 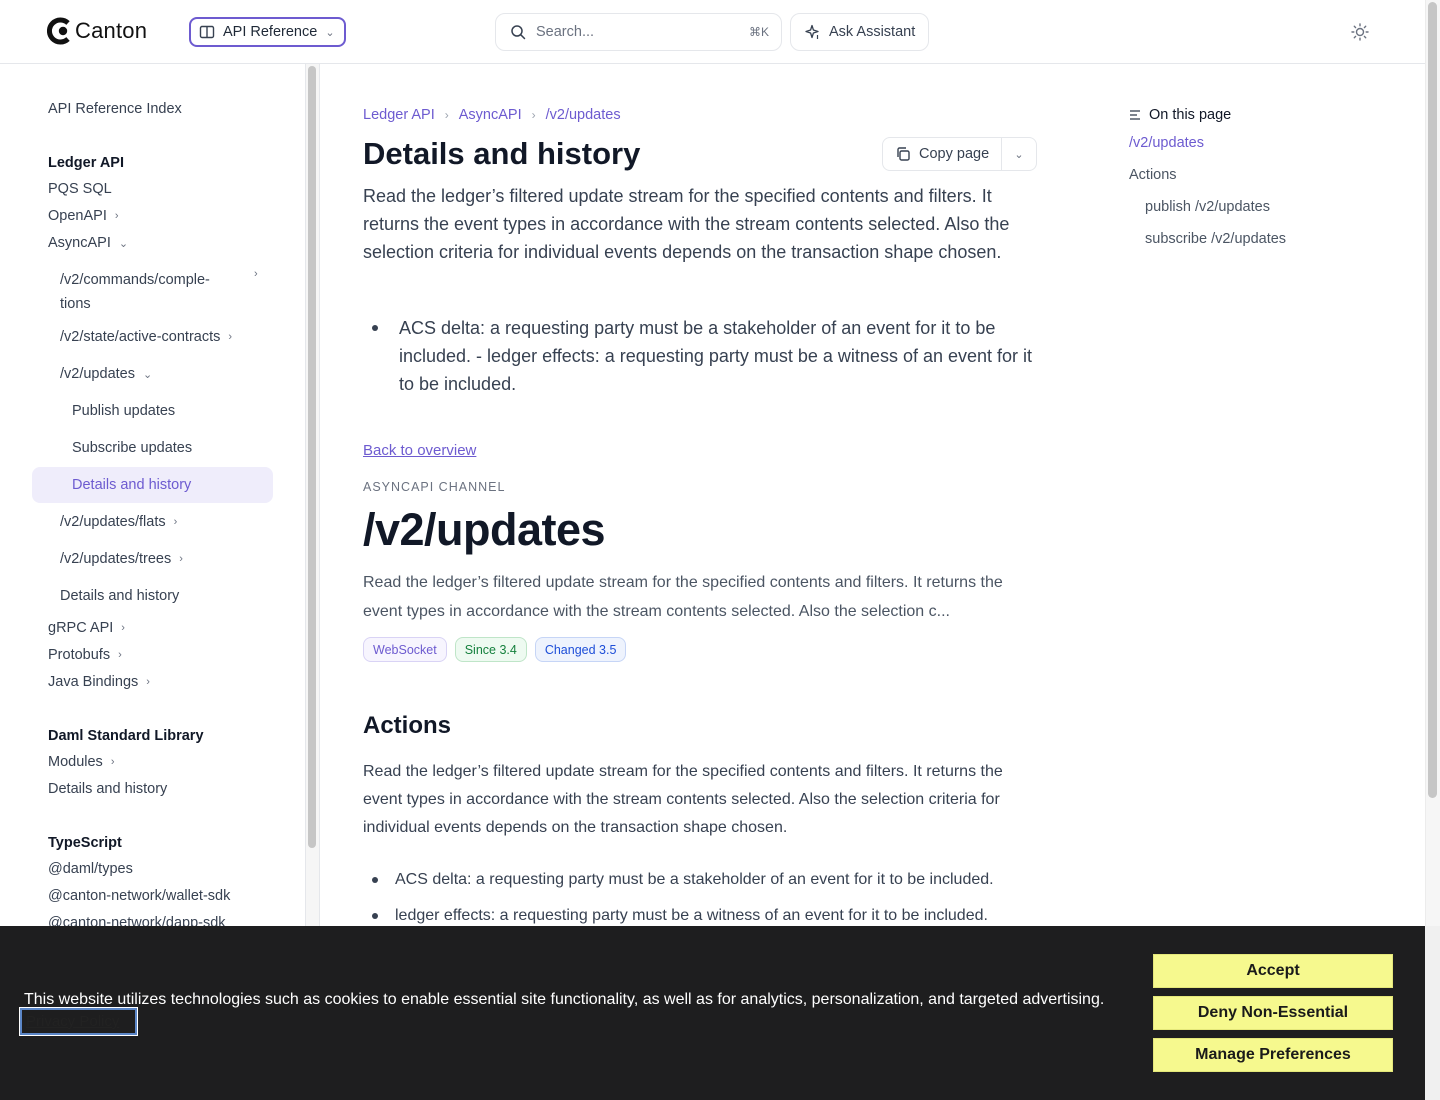 I want to click on sidebar-item-label: gRPC API, so click(x=81, y=628).